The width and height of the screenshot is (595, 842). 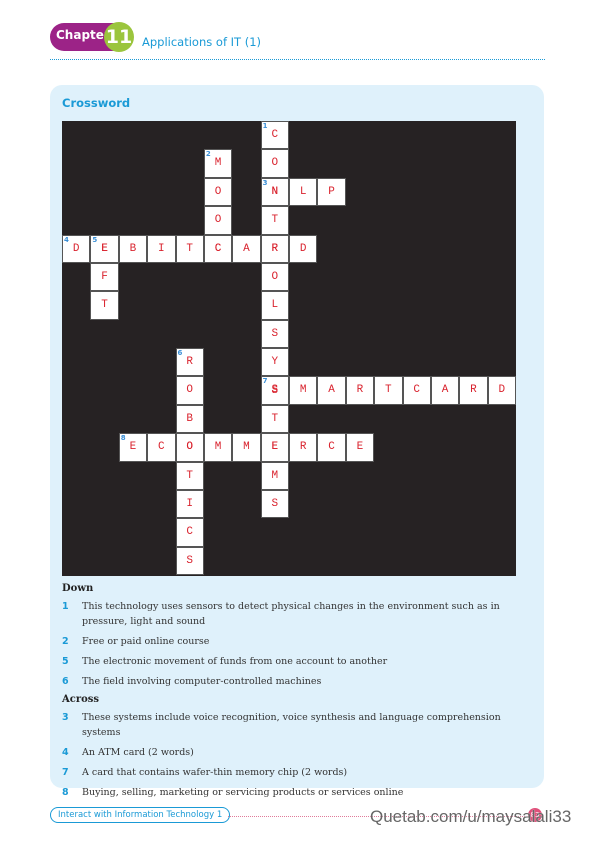 What do you see at coordinates (189, 461) in the screenshot?
I see `crossword-answer-down: ROBOTICS` at bounding box center [189, 461].